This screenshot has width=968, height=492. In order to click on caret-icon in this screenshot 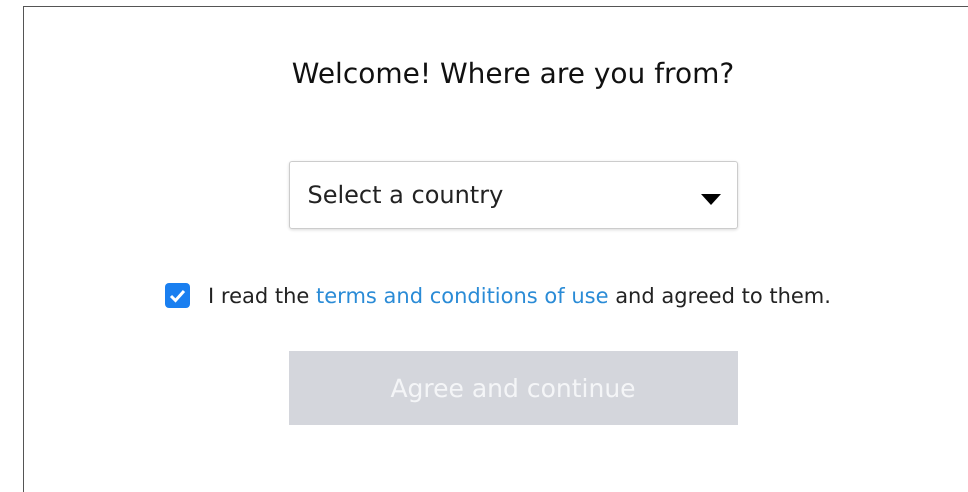, I will do `click(710, 199)`.